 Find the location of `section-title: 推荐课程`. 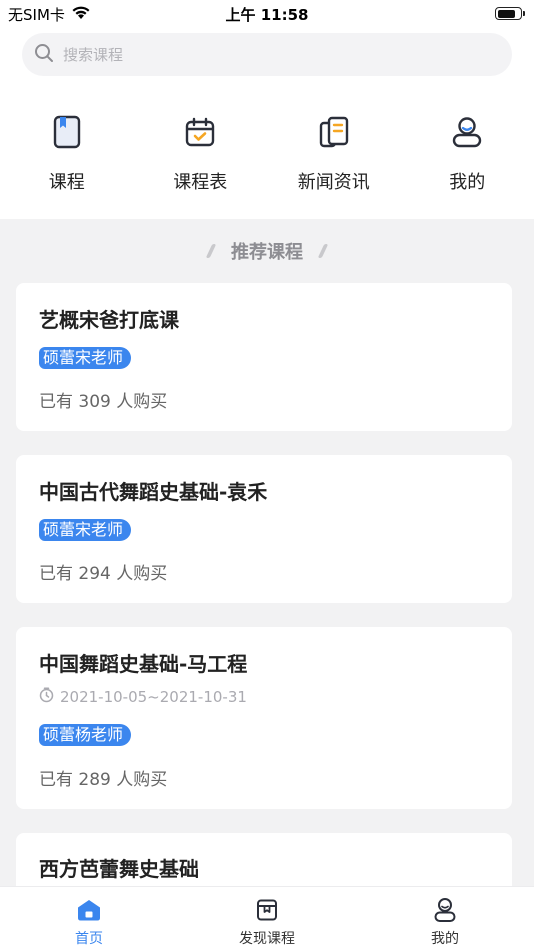

section-title: 推荐课程 is located at coordinates (267, 251).